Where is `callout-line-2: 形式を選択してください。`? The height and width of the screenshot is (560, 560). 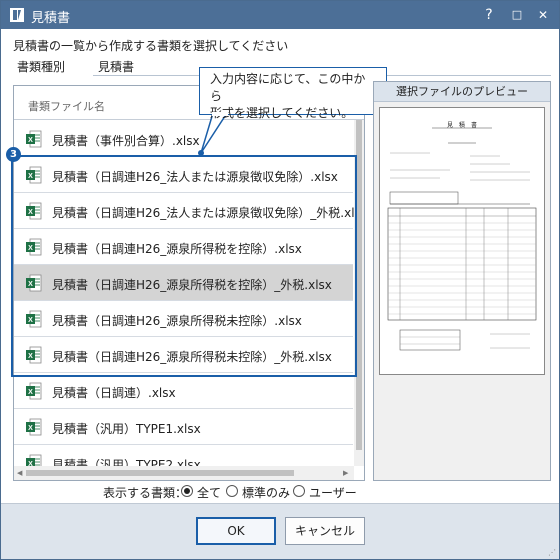
callout-line-2: 形式を選択してください。 is located at coordinates (282, 113).